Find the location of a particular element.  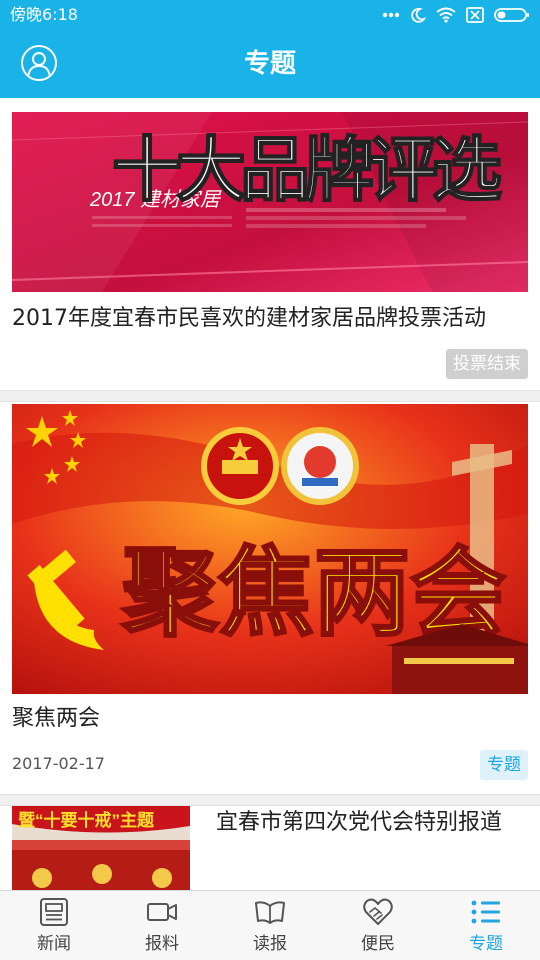

tab-news: 新闻 is located at coordinates (54, 925).